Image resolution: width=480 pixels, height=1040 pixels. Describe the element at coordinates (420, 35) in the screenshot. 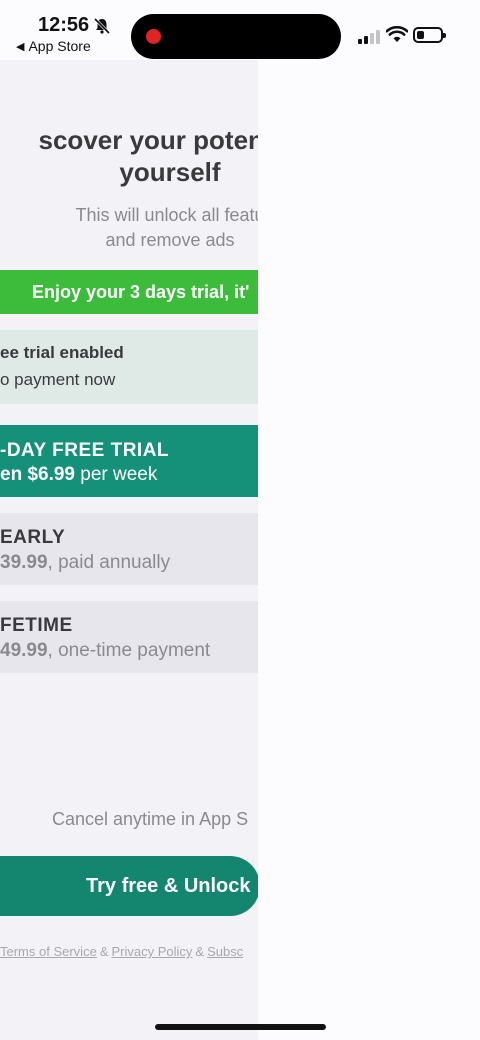

I see `battery-fill` at that location.